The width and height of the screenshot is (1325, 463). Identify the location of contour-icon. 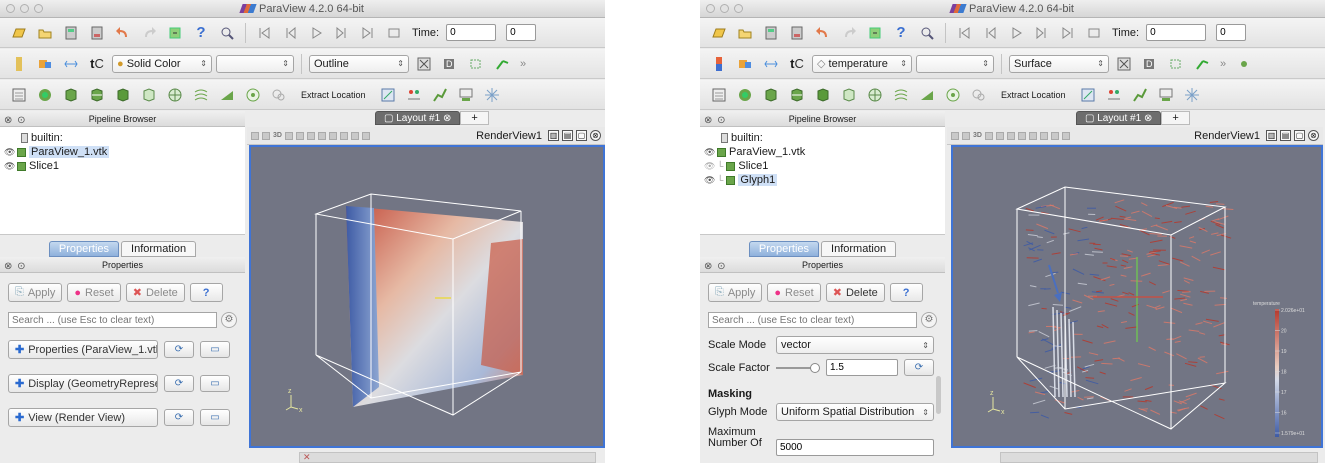
(45, 95).